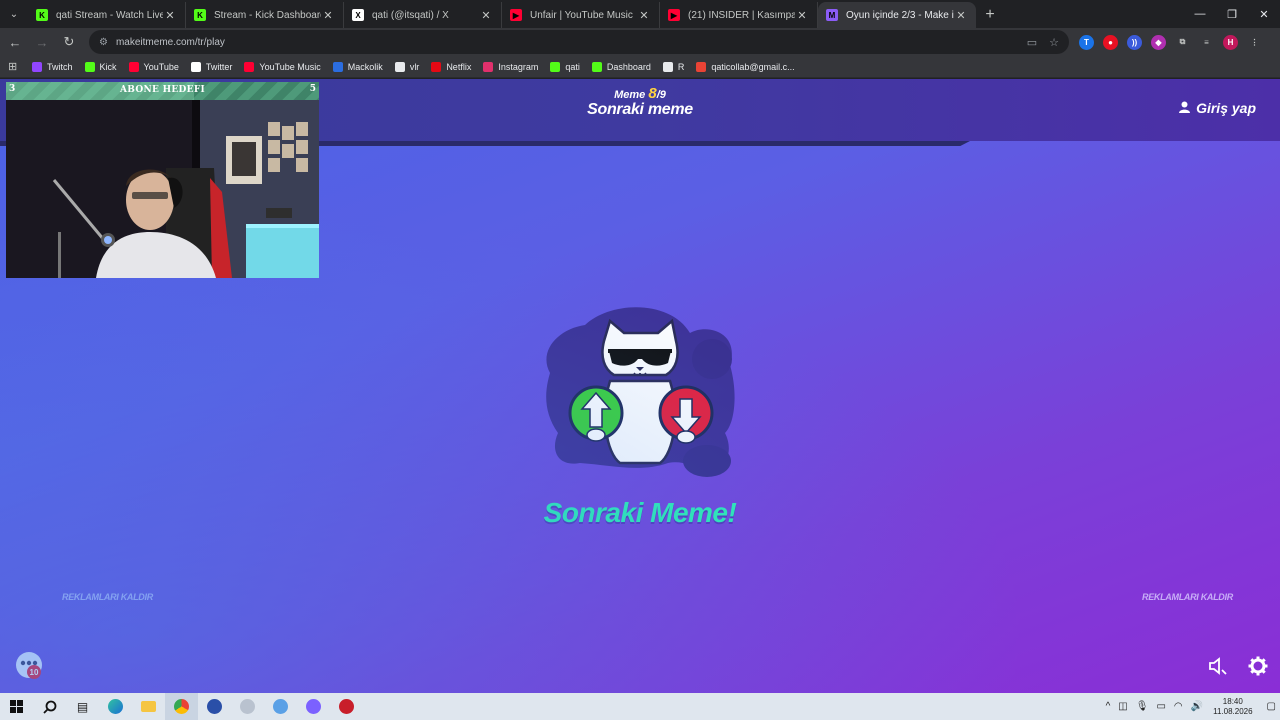  I want to click on notifications-icon: ▢, so click(1271, 706).